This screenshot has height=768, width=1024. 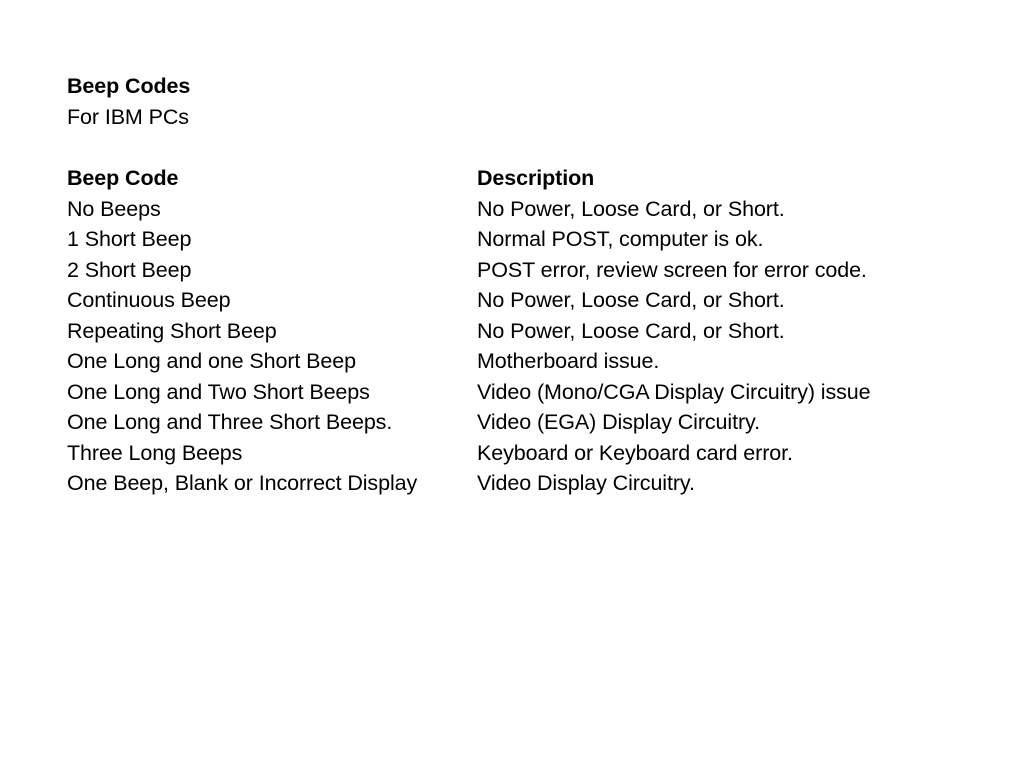 What do you see at coordinates (568, 361) in the screenshot?
I see `cell-description: Motherboard issue.` at bounding box center [568, 361].